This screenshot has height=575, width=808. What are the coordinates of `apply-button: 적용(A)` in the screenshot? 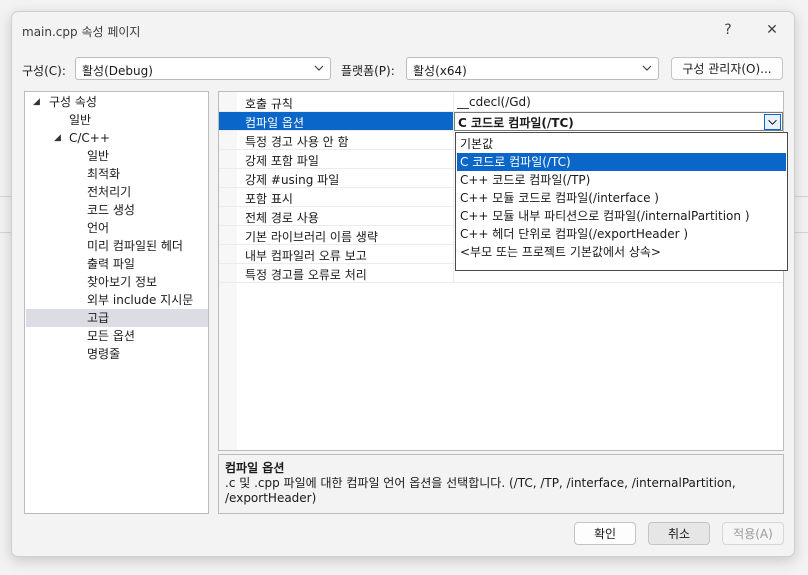 It's located at (753, 533).